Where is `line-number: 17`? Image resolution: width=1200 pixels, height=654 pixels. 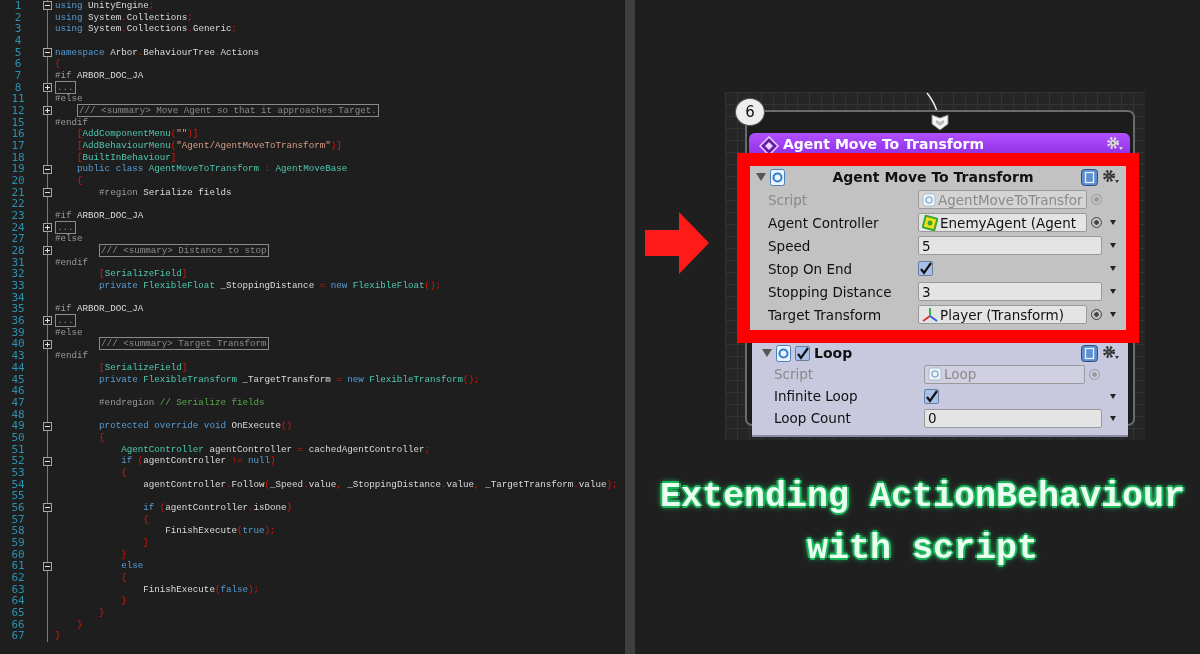 line-number: 17 is located at coordinates (18, 146).